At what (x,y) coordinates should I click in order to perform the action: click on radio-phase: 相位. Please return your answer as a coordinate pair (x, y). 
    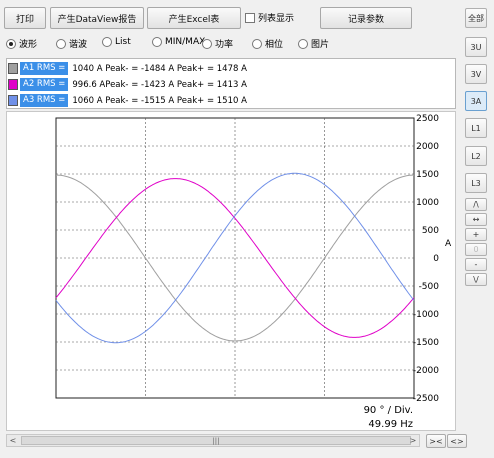
    Looking at the image, I should click on (267, 43).